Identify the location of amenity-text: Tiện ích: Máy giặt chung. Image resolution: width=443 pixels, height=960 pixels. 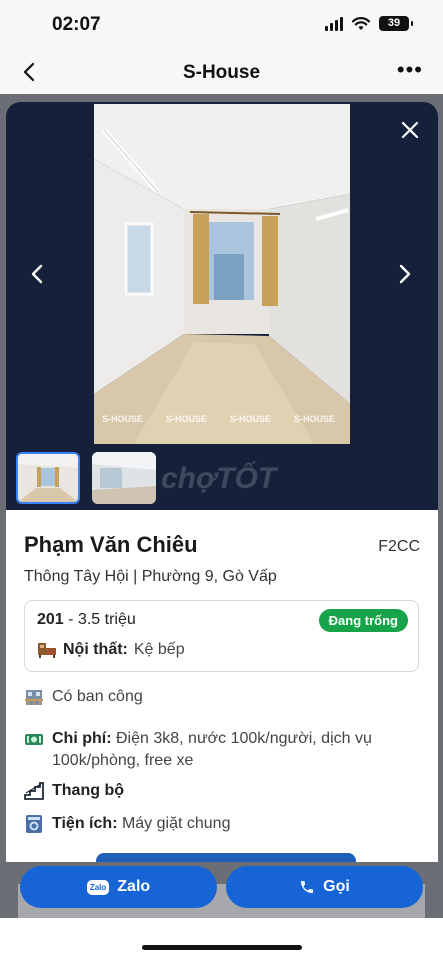
(141, 824).